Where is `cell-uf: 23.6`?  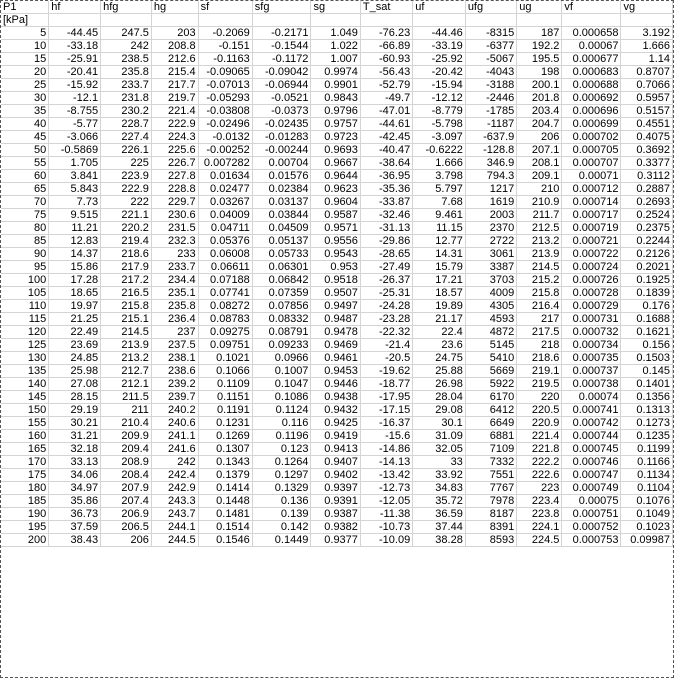 cell-uf: 23.6 is located at coordinates (439, 345).